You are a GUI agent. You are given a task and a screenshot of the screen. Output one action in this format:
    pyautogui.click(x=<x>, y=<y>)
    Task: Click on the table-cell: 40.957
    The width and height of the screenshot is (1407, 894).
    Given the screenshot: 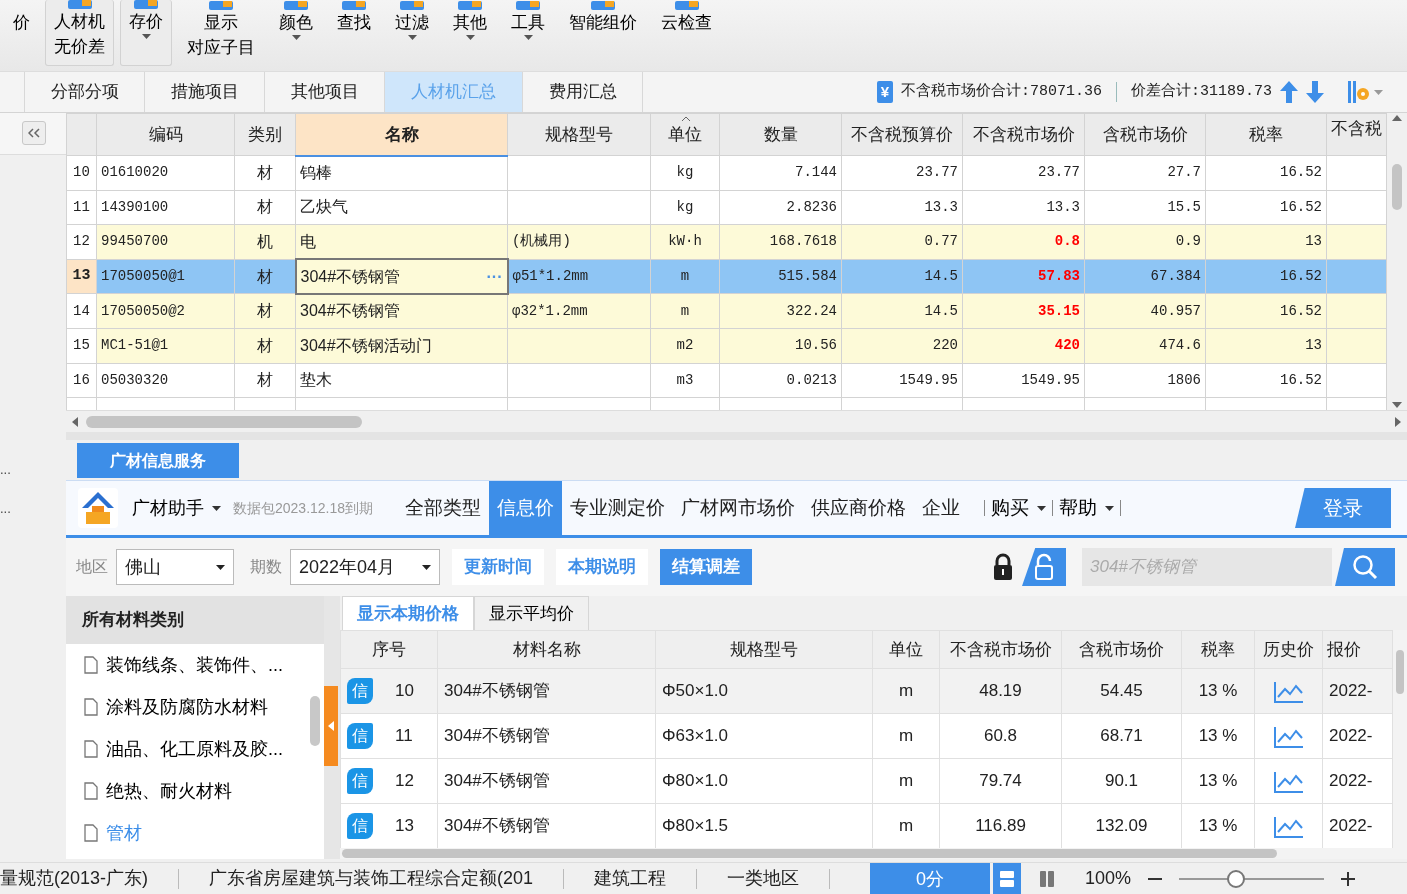 What is the action you would take?
    pyautogui.click(x=1175, y=310)
    